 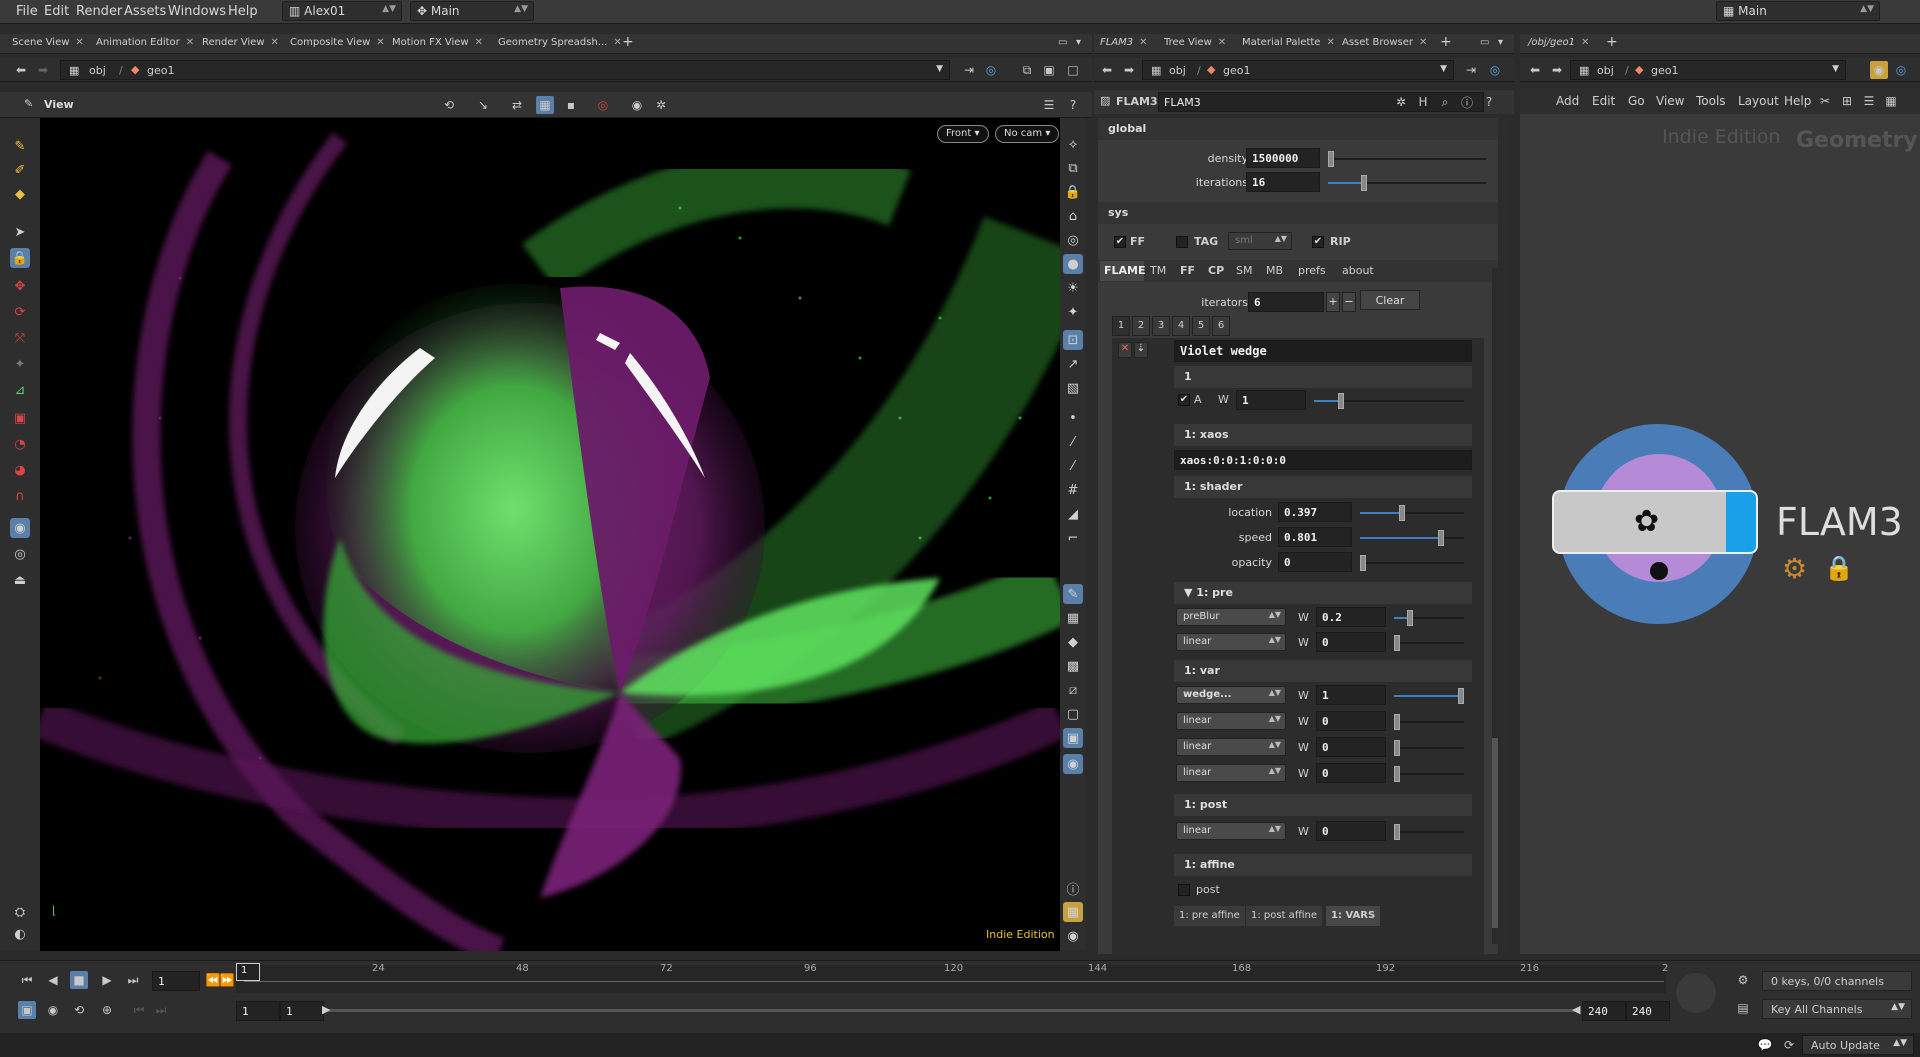 I want to click on pin-icon: ⇥, so click(x=1471, y=70).